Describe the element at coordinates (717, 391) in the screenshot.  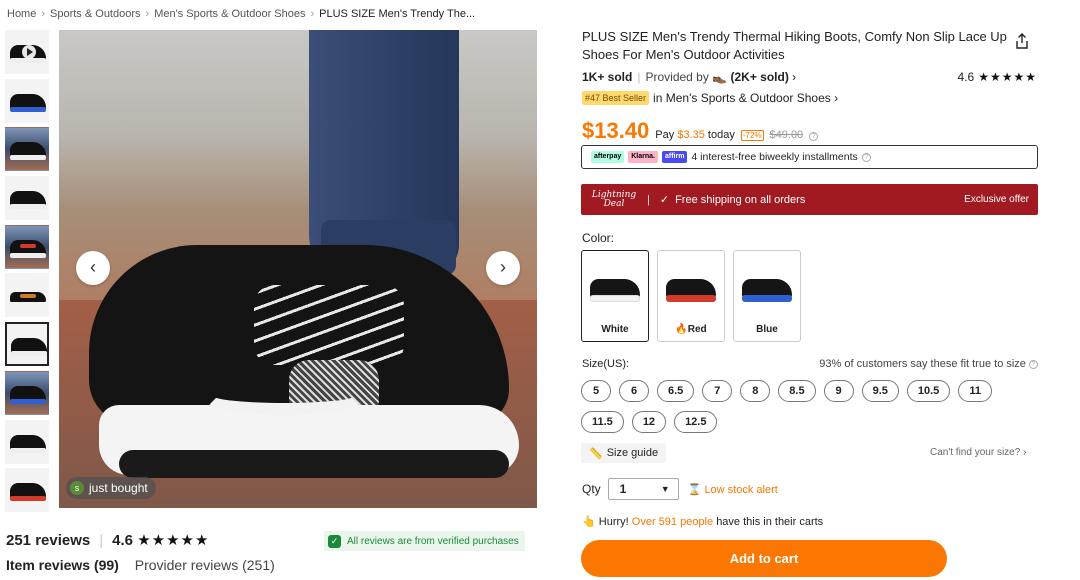
I see `size-option: 7` at that location.